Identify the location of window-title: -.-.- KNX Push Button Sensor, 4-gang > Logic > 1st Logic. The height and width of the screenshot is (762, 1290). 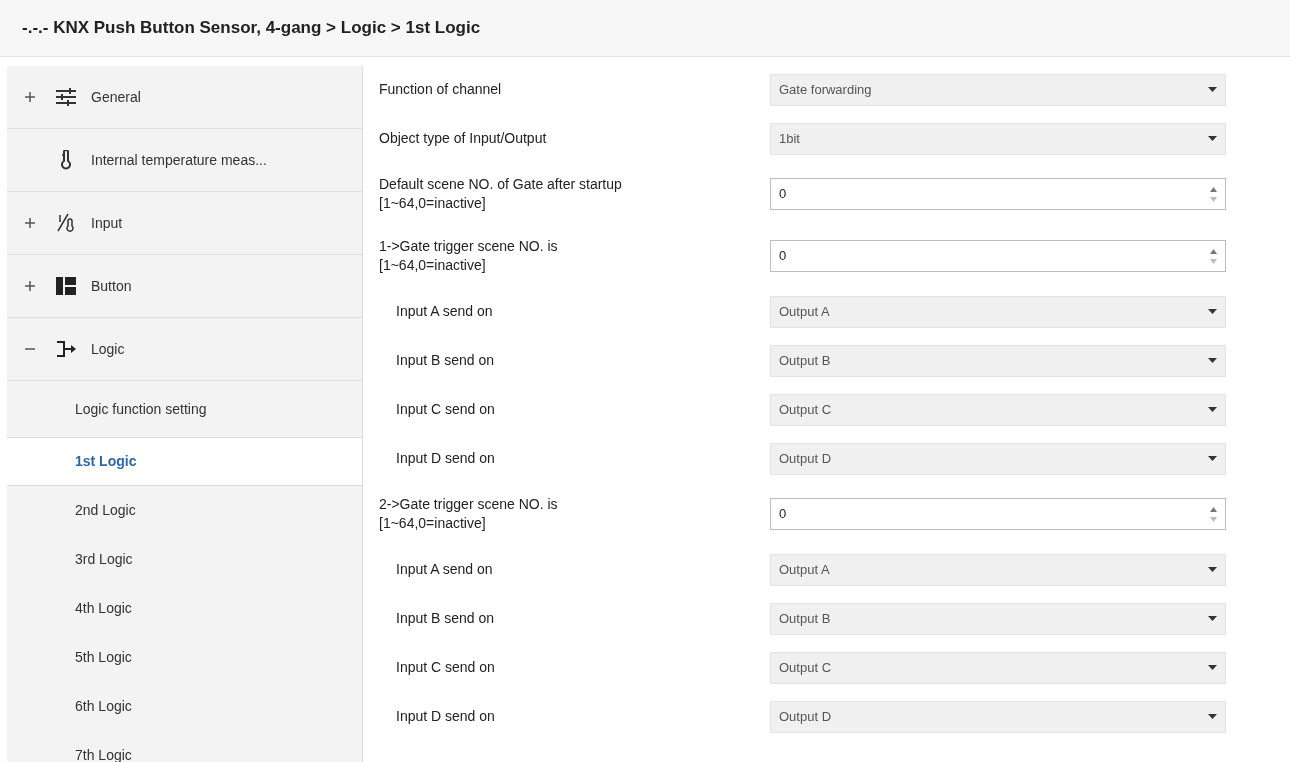
(251, 28).